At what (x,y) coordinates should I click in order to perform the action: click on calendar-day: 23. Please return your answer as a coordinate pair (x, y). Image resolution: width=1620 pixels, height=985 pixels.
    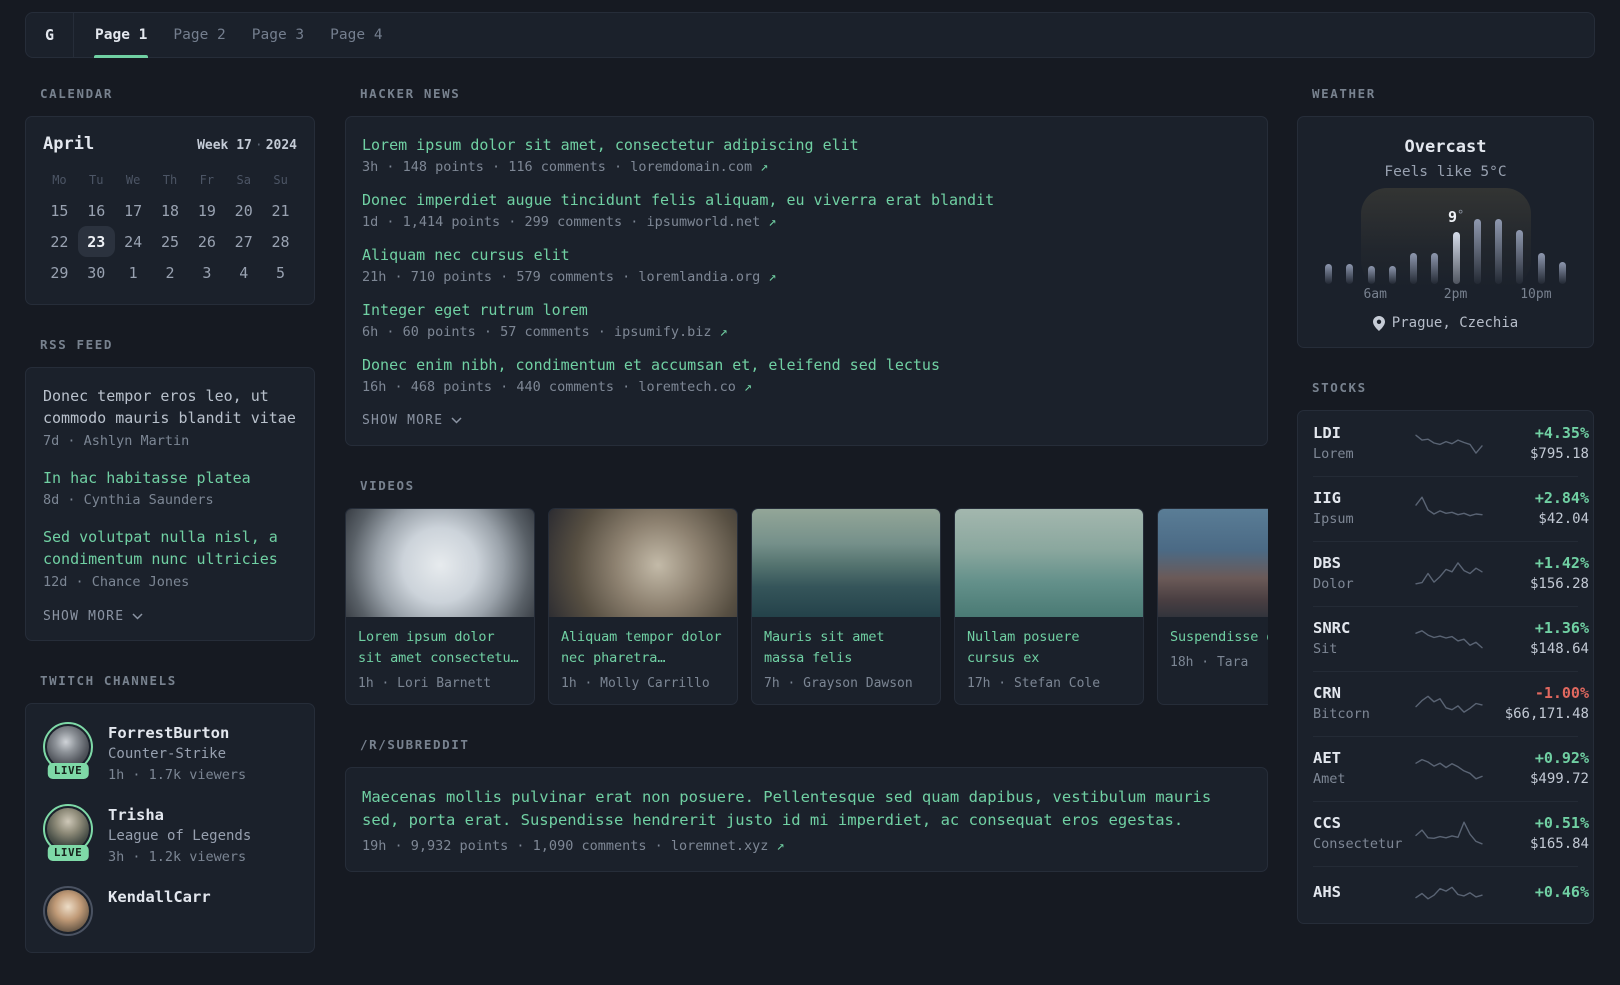
    Looking at the image, I should click on (96, 241).